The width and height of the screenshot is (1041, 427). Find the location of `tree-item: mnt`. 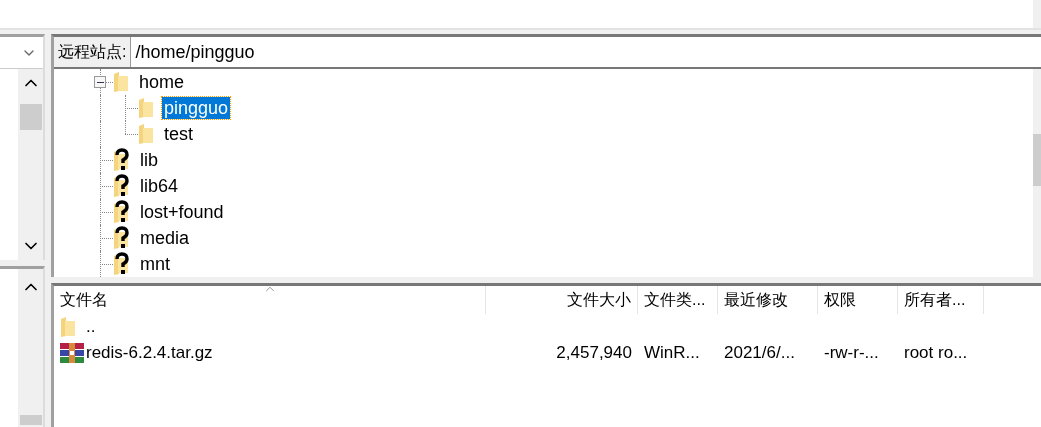

tree-item: mnt is located at coordinates (155, 264).